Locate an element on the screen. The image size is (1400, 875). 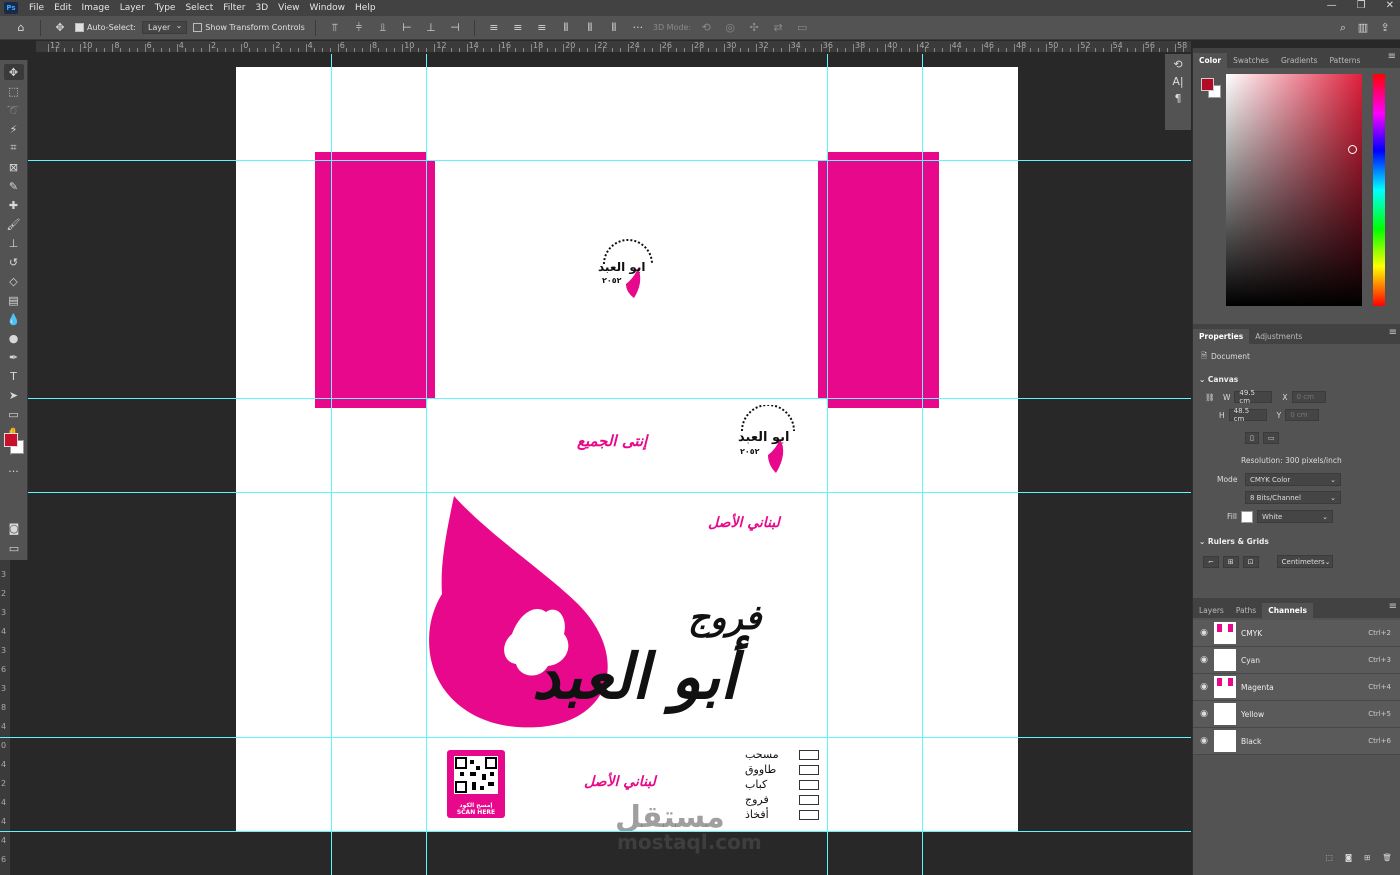
3d-orbit-icon: ⟲ is located at coordinates (706, 27).